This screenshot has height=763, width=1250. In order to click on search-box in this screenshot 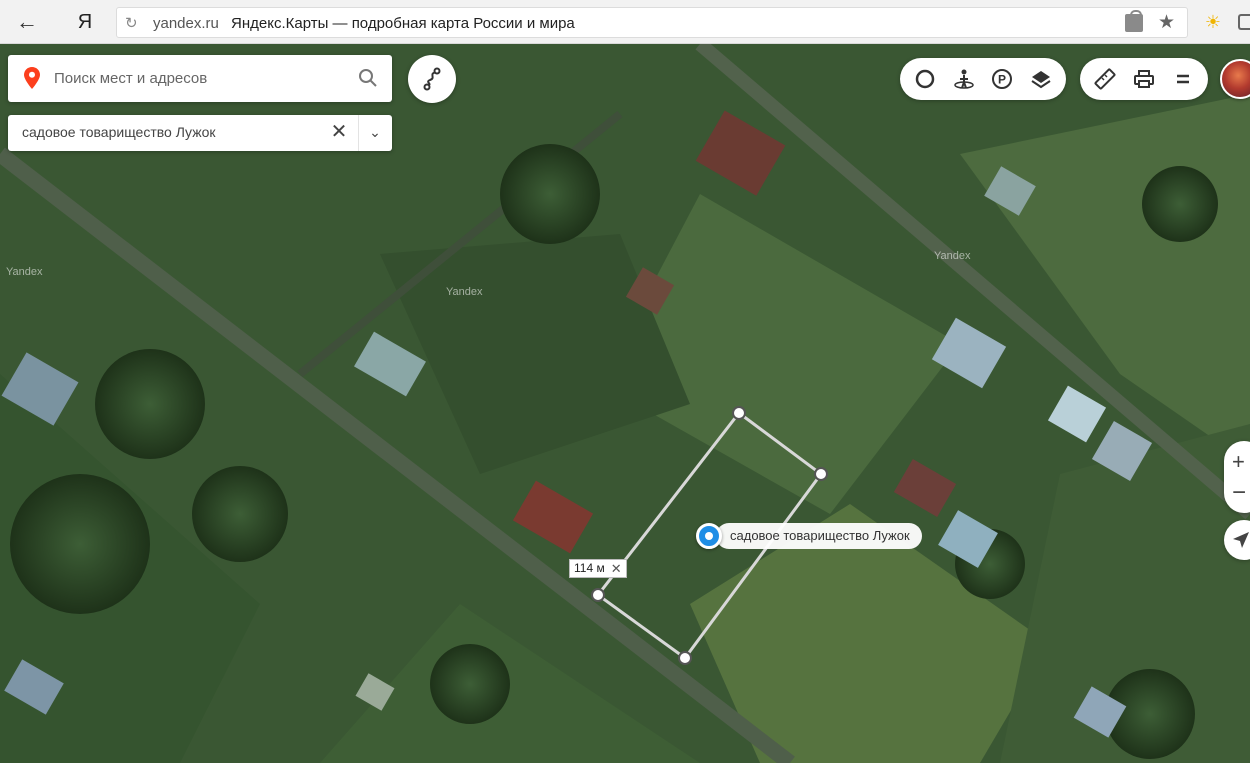, I will do `click(200, 78)`.